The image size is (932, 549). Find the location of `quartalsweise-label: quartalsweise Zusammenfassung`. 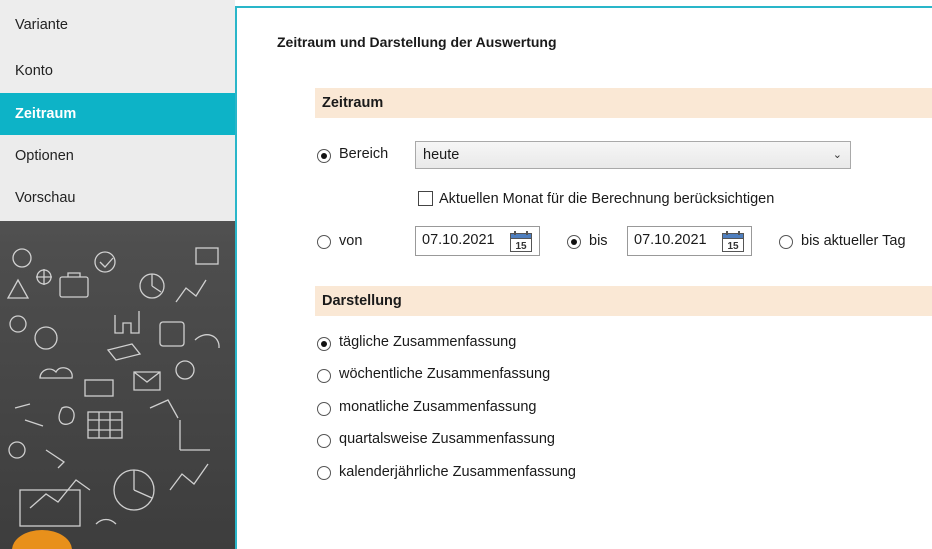

quartalsweise-label: quartalsweise Zusammenfassung is located at coordinates (447, 439).